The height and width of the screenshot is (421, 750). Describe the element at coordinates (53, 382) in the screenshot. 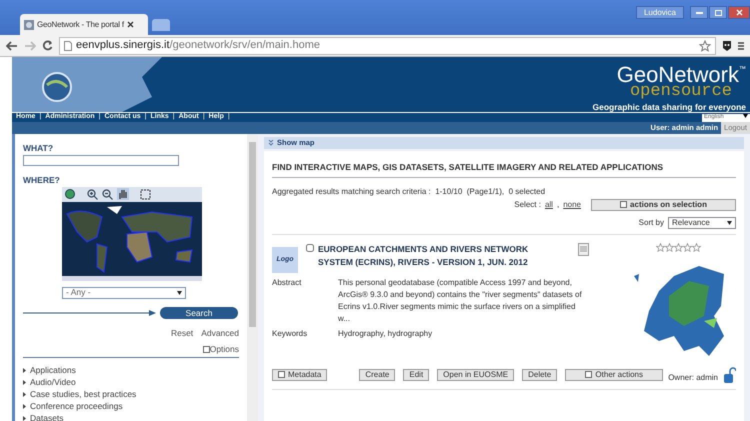

I see `category-link: Audio/Video` at that location.